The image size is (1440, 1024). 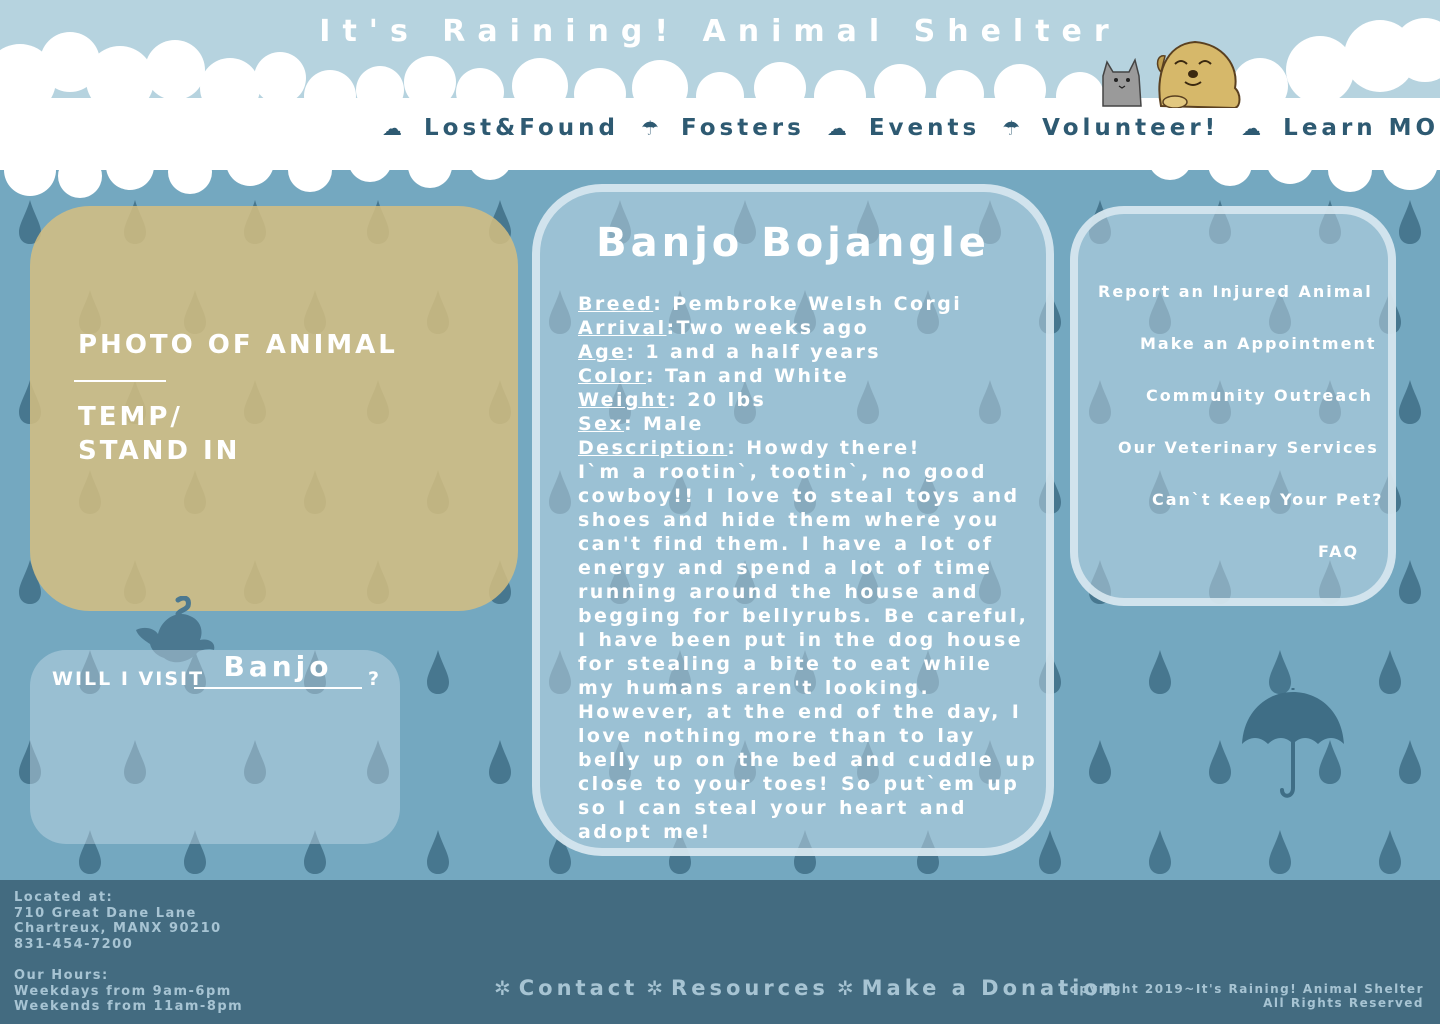 I want to click on detail-value: :Two weeks ago, so click(x=768, y=328).